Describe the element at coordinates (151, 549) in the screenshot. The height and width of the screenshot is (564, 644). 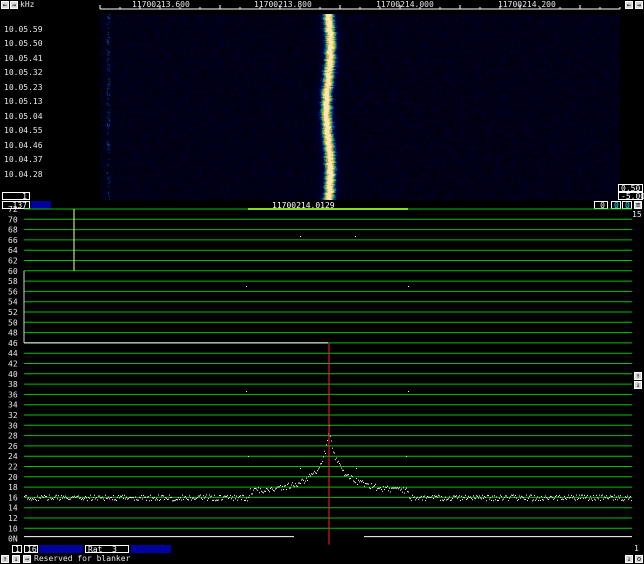
I see `rat-indicator` at that location.